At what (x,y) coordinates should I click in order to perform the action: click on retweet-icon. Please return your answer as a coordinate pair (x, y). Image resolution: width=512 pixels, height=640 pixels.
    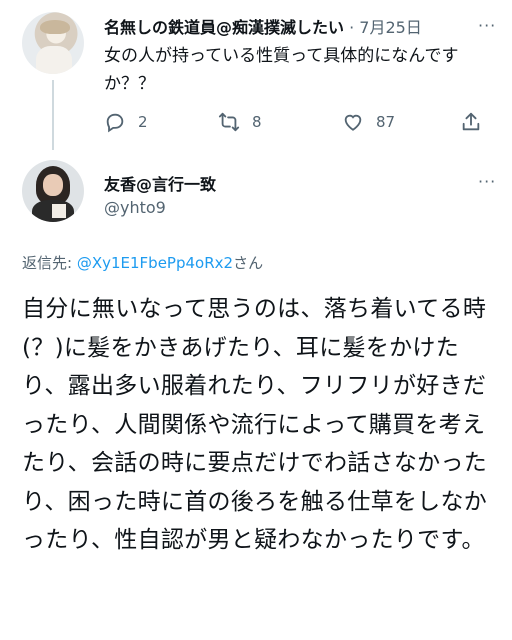
    Looking at the image, I should click on (229, 122).